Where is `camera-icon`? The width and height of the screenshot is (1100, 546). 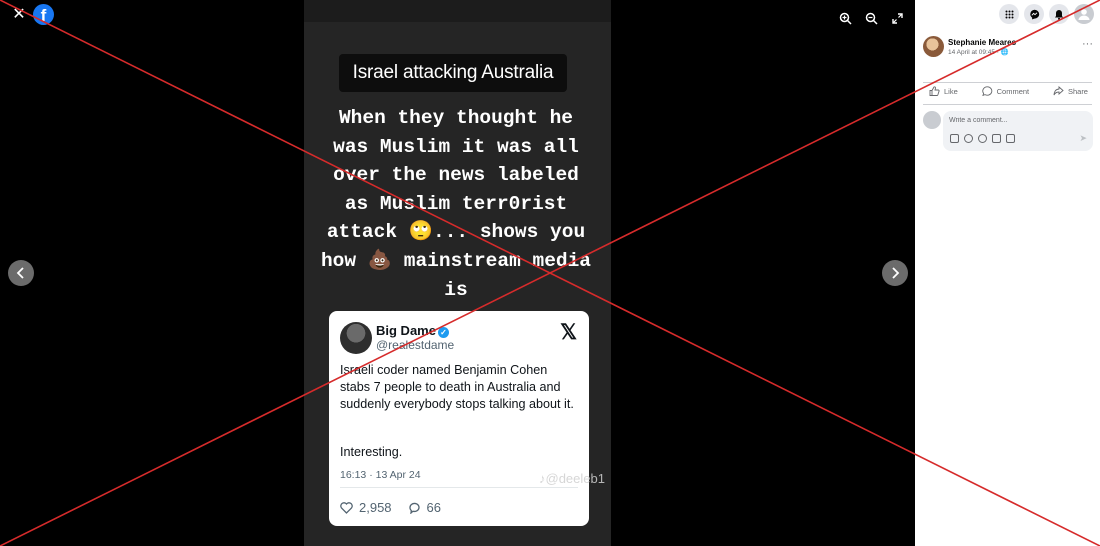
camera-icon is located at coordinates (982, 138).